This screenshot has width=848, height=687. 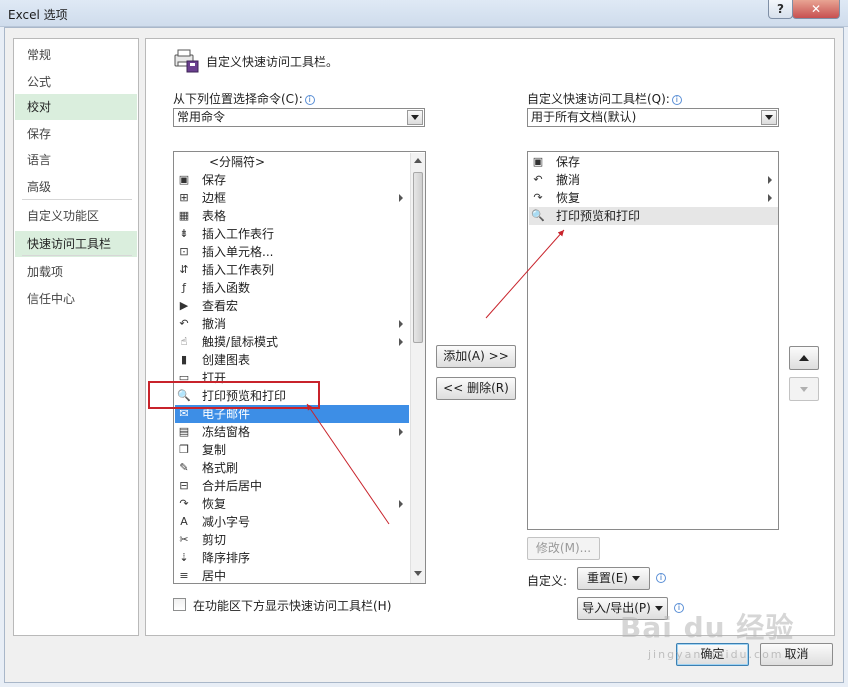 What do you see at coordinates (184, 305) in the screenshot?
I see `macro-icon: ▶` at bounding box center [184, 305].